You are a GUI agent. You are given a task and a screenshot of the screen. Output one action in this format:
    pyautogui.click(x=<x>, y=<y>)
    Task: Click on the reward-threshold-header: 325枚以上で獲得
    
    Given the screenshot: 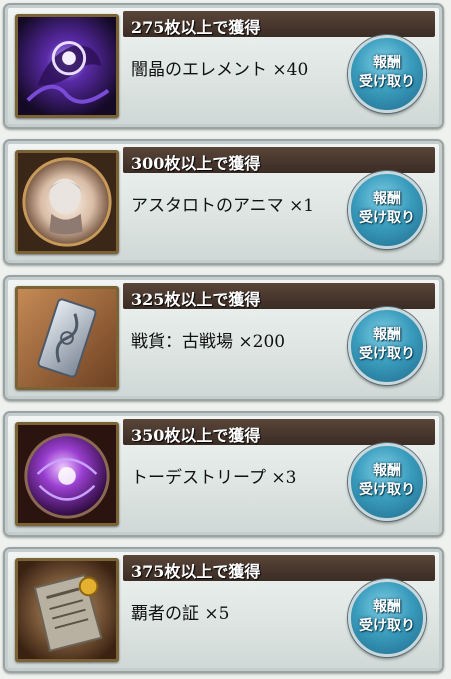 What is the action you would take?
    pyautogui.click(x=279, y=296)
    